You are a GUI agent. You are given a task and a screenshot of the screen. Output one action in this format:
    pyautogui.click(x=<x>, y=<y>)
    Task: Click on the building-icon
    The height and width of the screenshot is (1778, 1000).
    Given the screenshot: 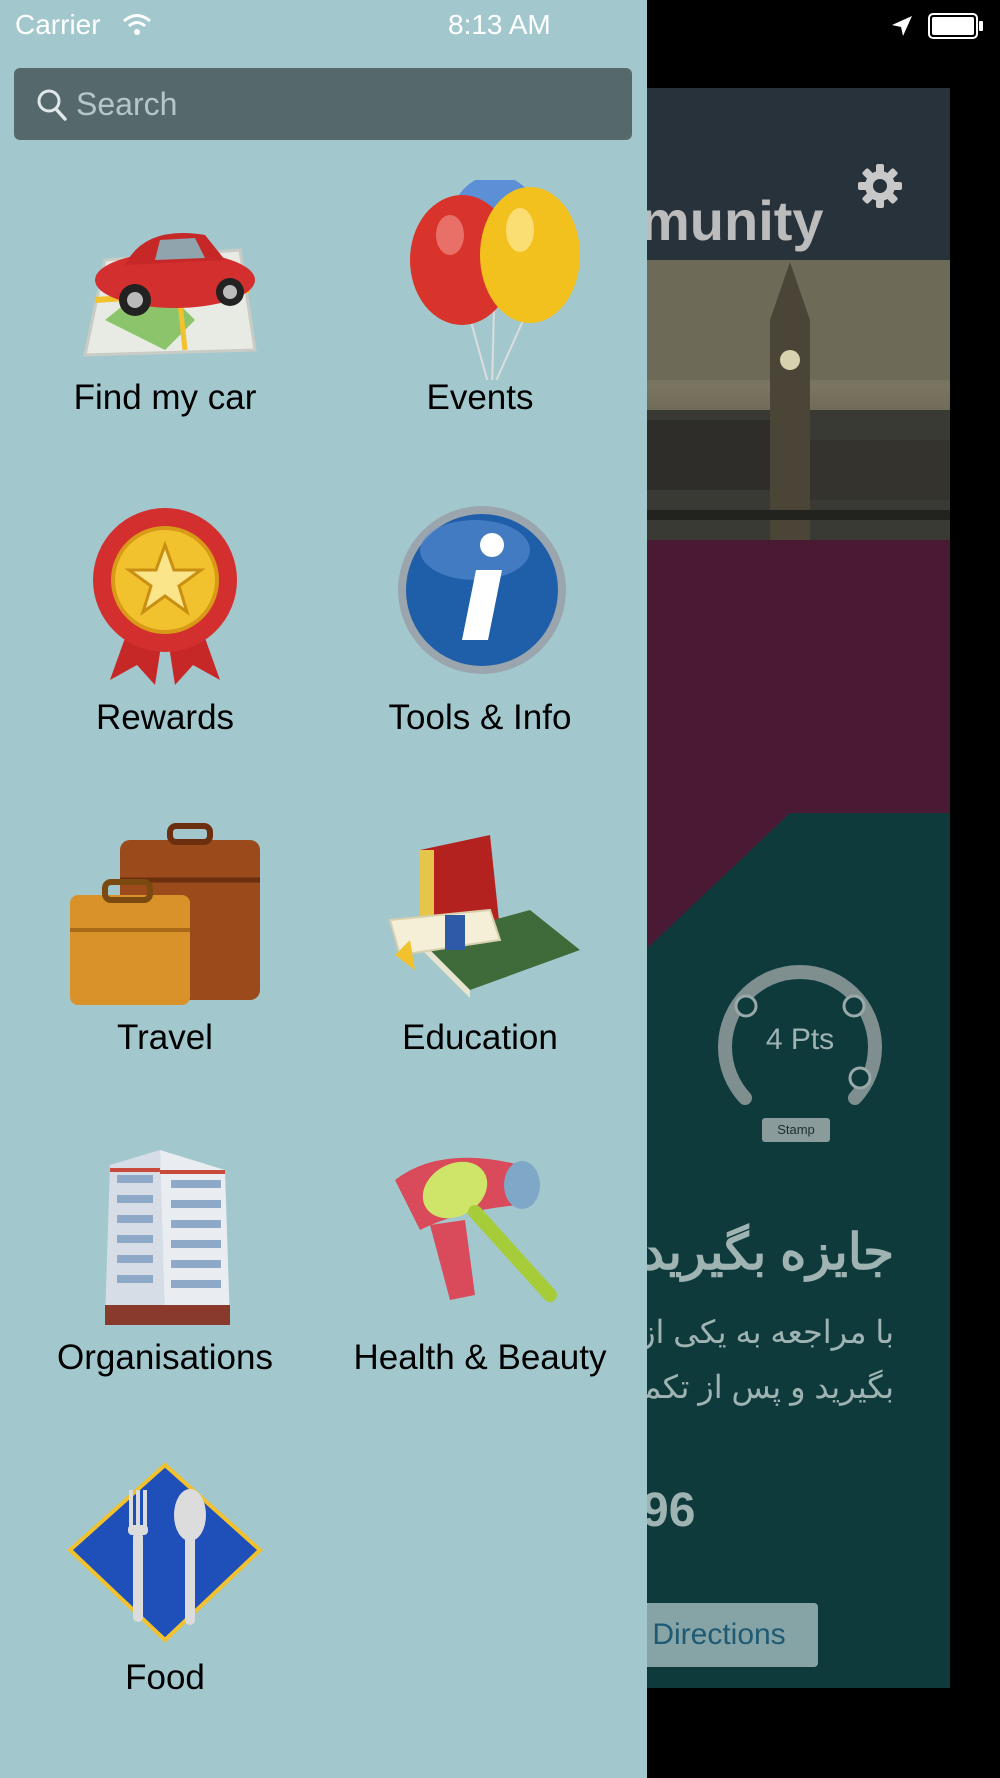 What is the action you would take?
    pyautogui.click(x=167, y=1237)
    